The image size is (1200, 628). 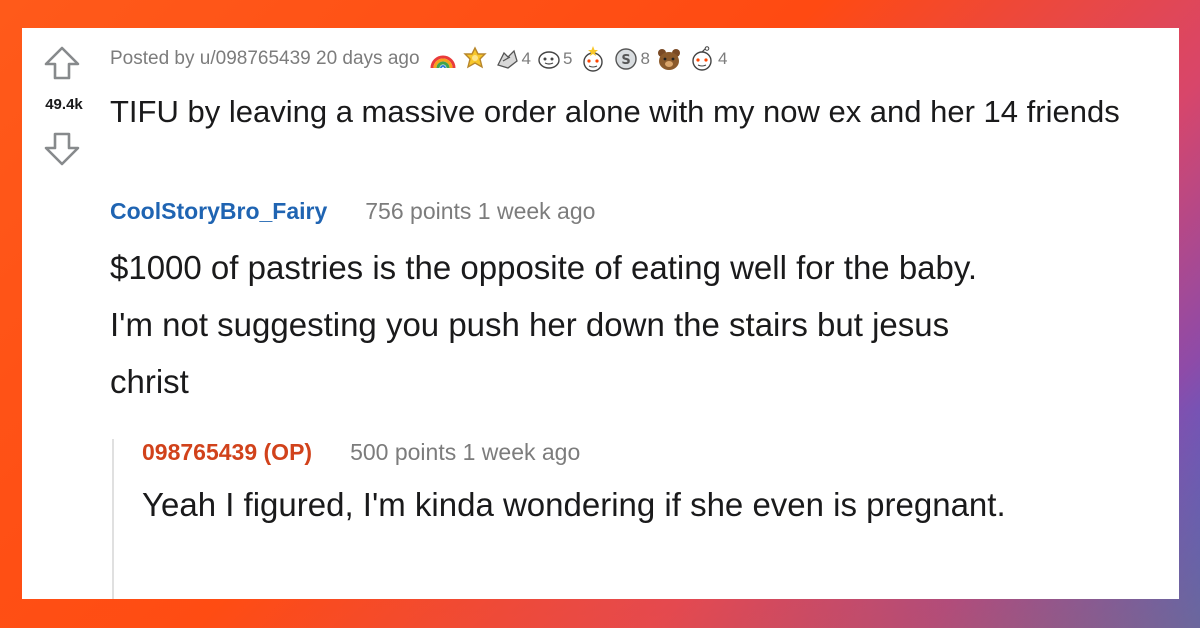 I want to click on vote-score: 49.4k, so click(x=64, y=104).